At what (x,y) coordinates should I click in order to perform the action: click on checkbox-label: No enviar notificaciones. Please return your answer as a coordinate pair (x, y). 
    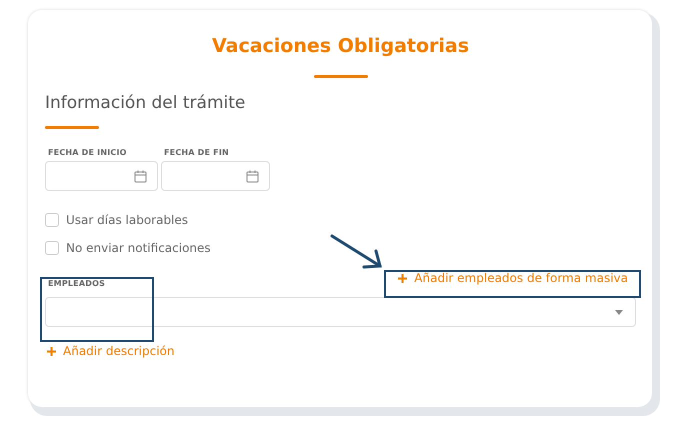
    Looking at the image, I should click on (138, 248).